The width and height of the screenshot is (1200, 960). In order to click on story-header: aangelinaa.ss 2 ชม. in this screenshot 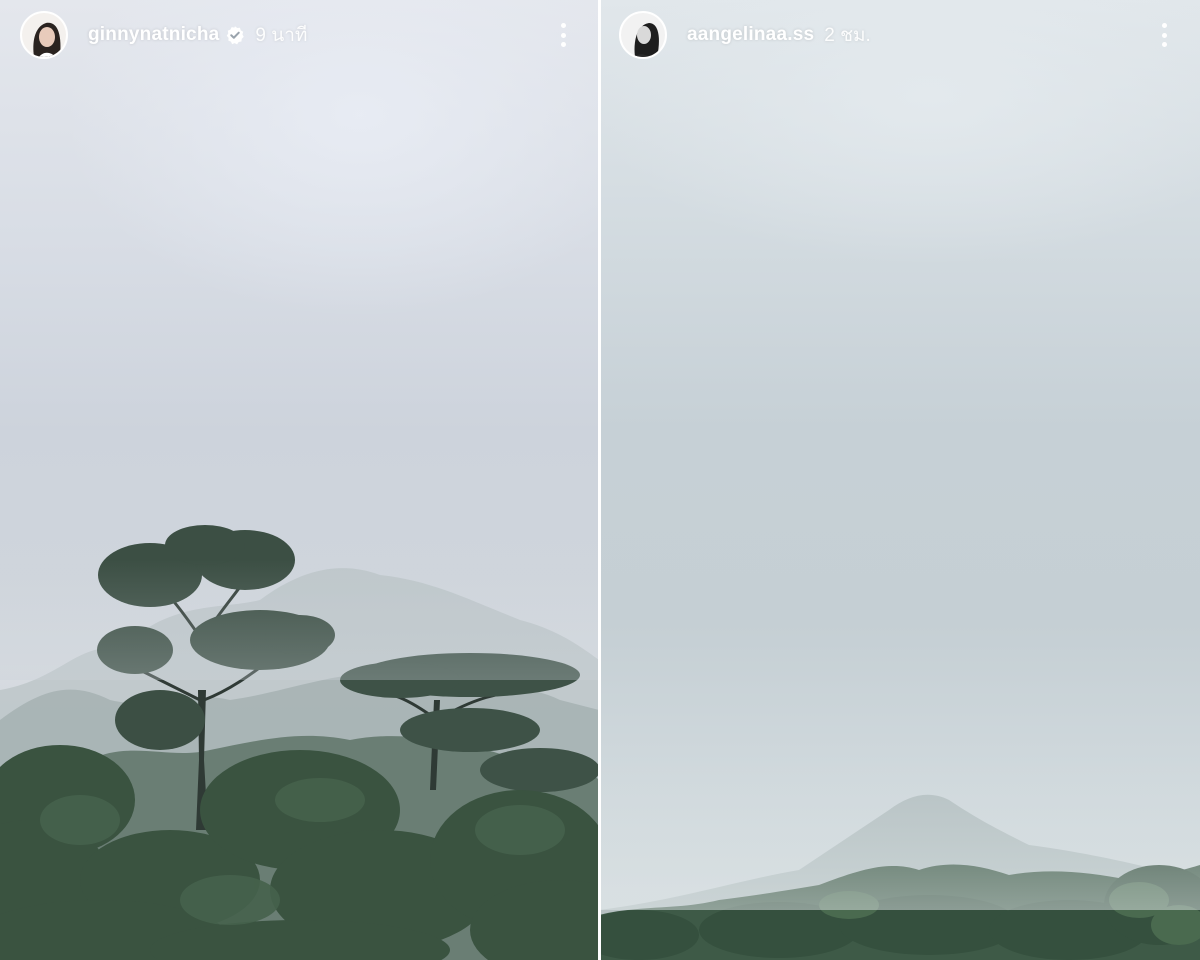, I will do `click(899, 40)`.